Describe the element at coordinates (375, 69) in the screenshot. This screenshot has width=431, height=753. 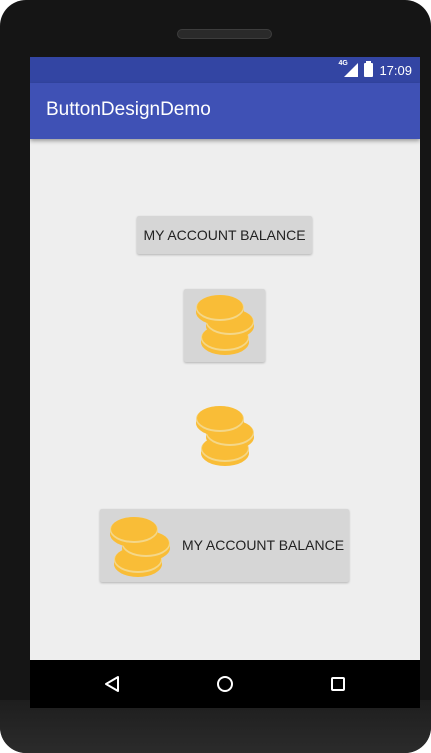
I see `status-icons: 4G 17:09` at that location.